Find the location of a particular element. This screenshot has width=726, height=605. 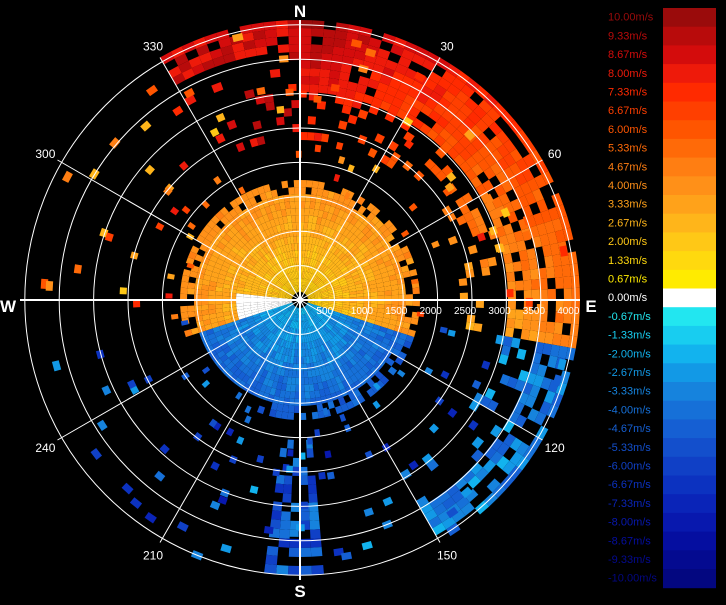

legend-label: -3.33m/s is located at coordinates (629, 392).